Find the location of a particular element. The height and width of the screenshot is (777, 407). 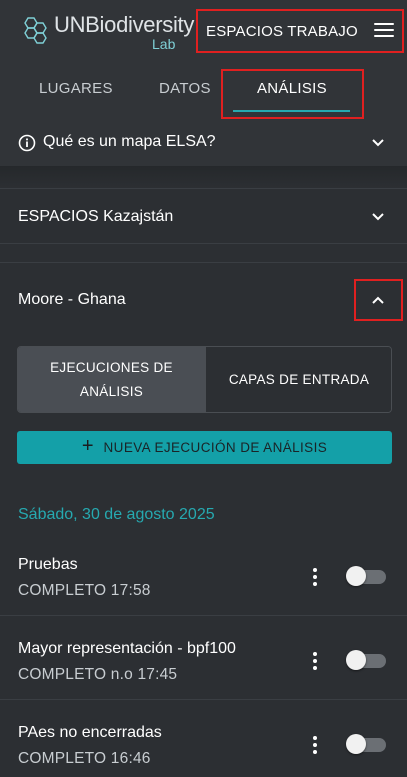

run-name: Pruebas is located at coordinates (48, 564).